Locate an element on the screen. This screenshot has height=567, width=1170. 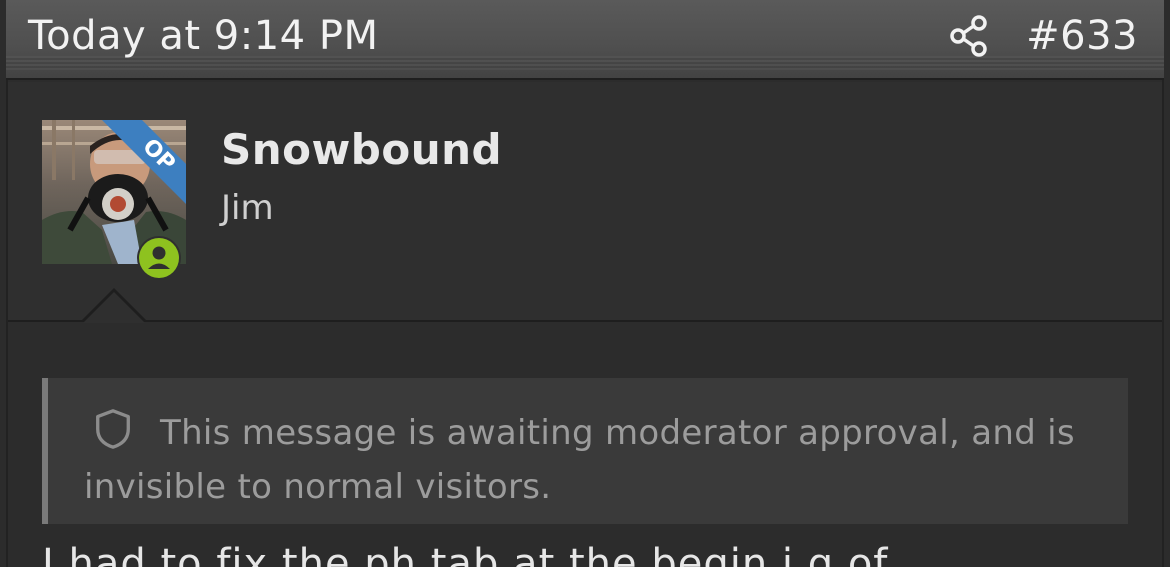
user-title: Jim is located at coordinates (247, 208).